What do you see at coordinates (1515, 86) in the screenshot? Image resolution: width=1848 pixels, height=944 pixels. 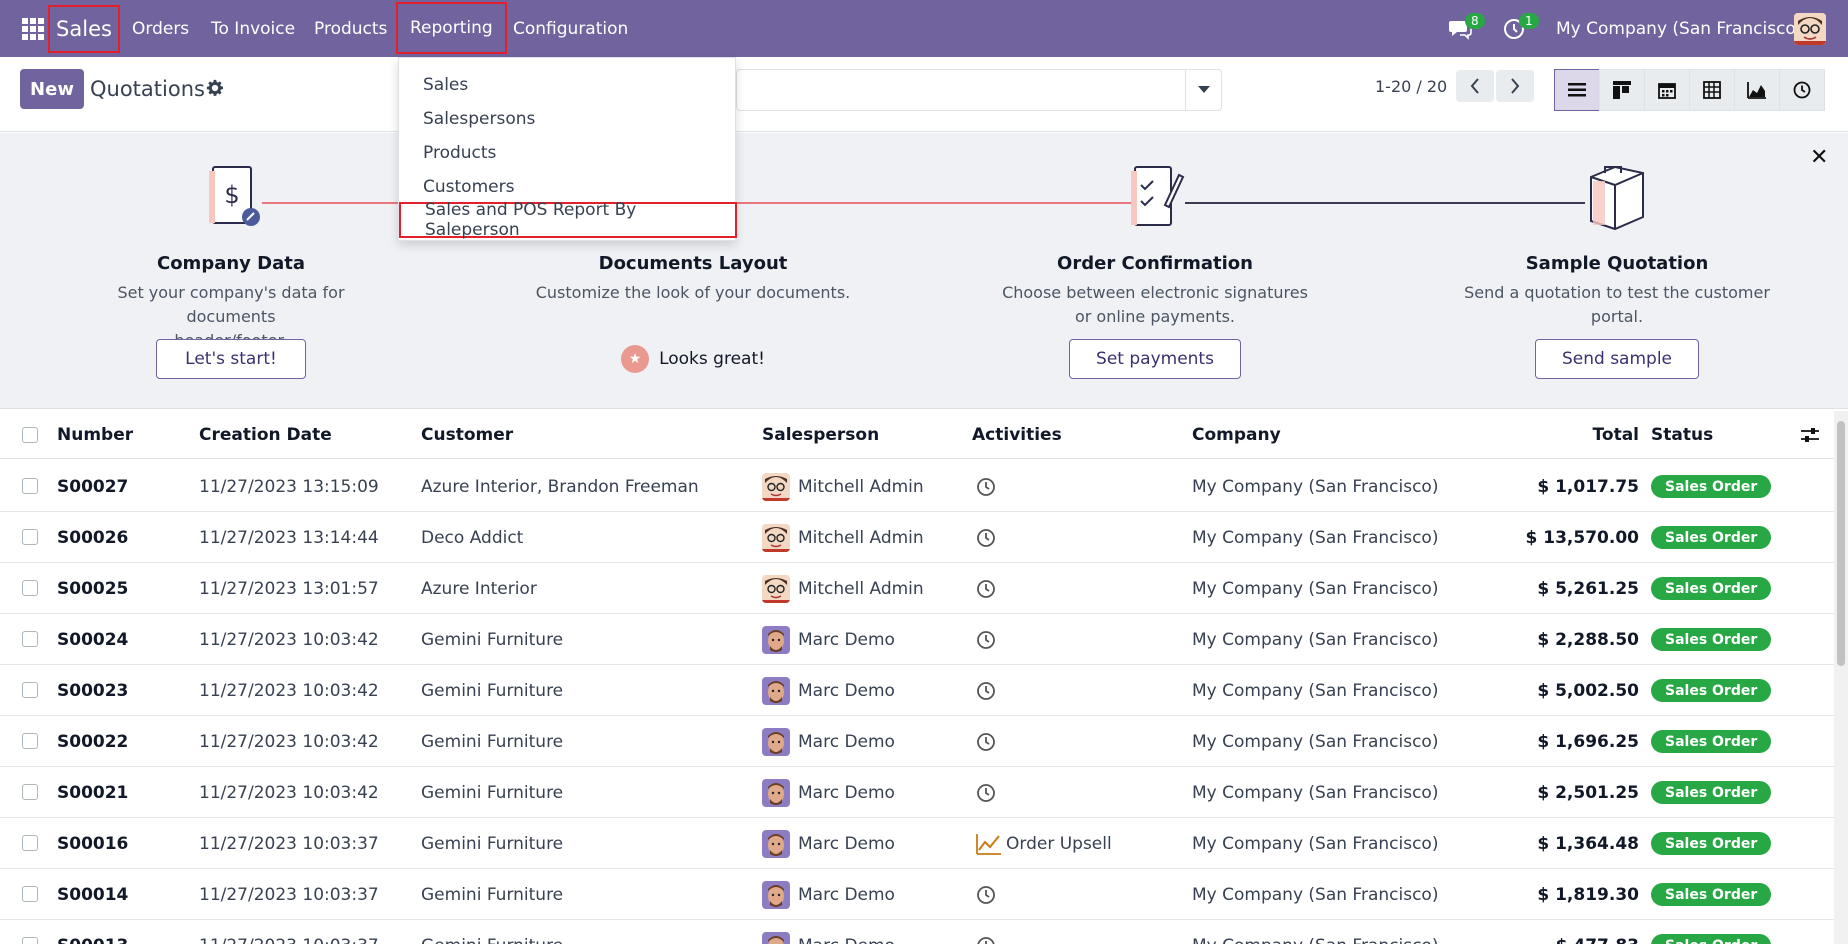 I see `pager-next-button` at bounding box center [1515, 86].